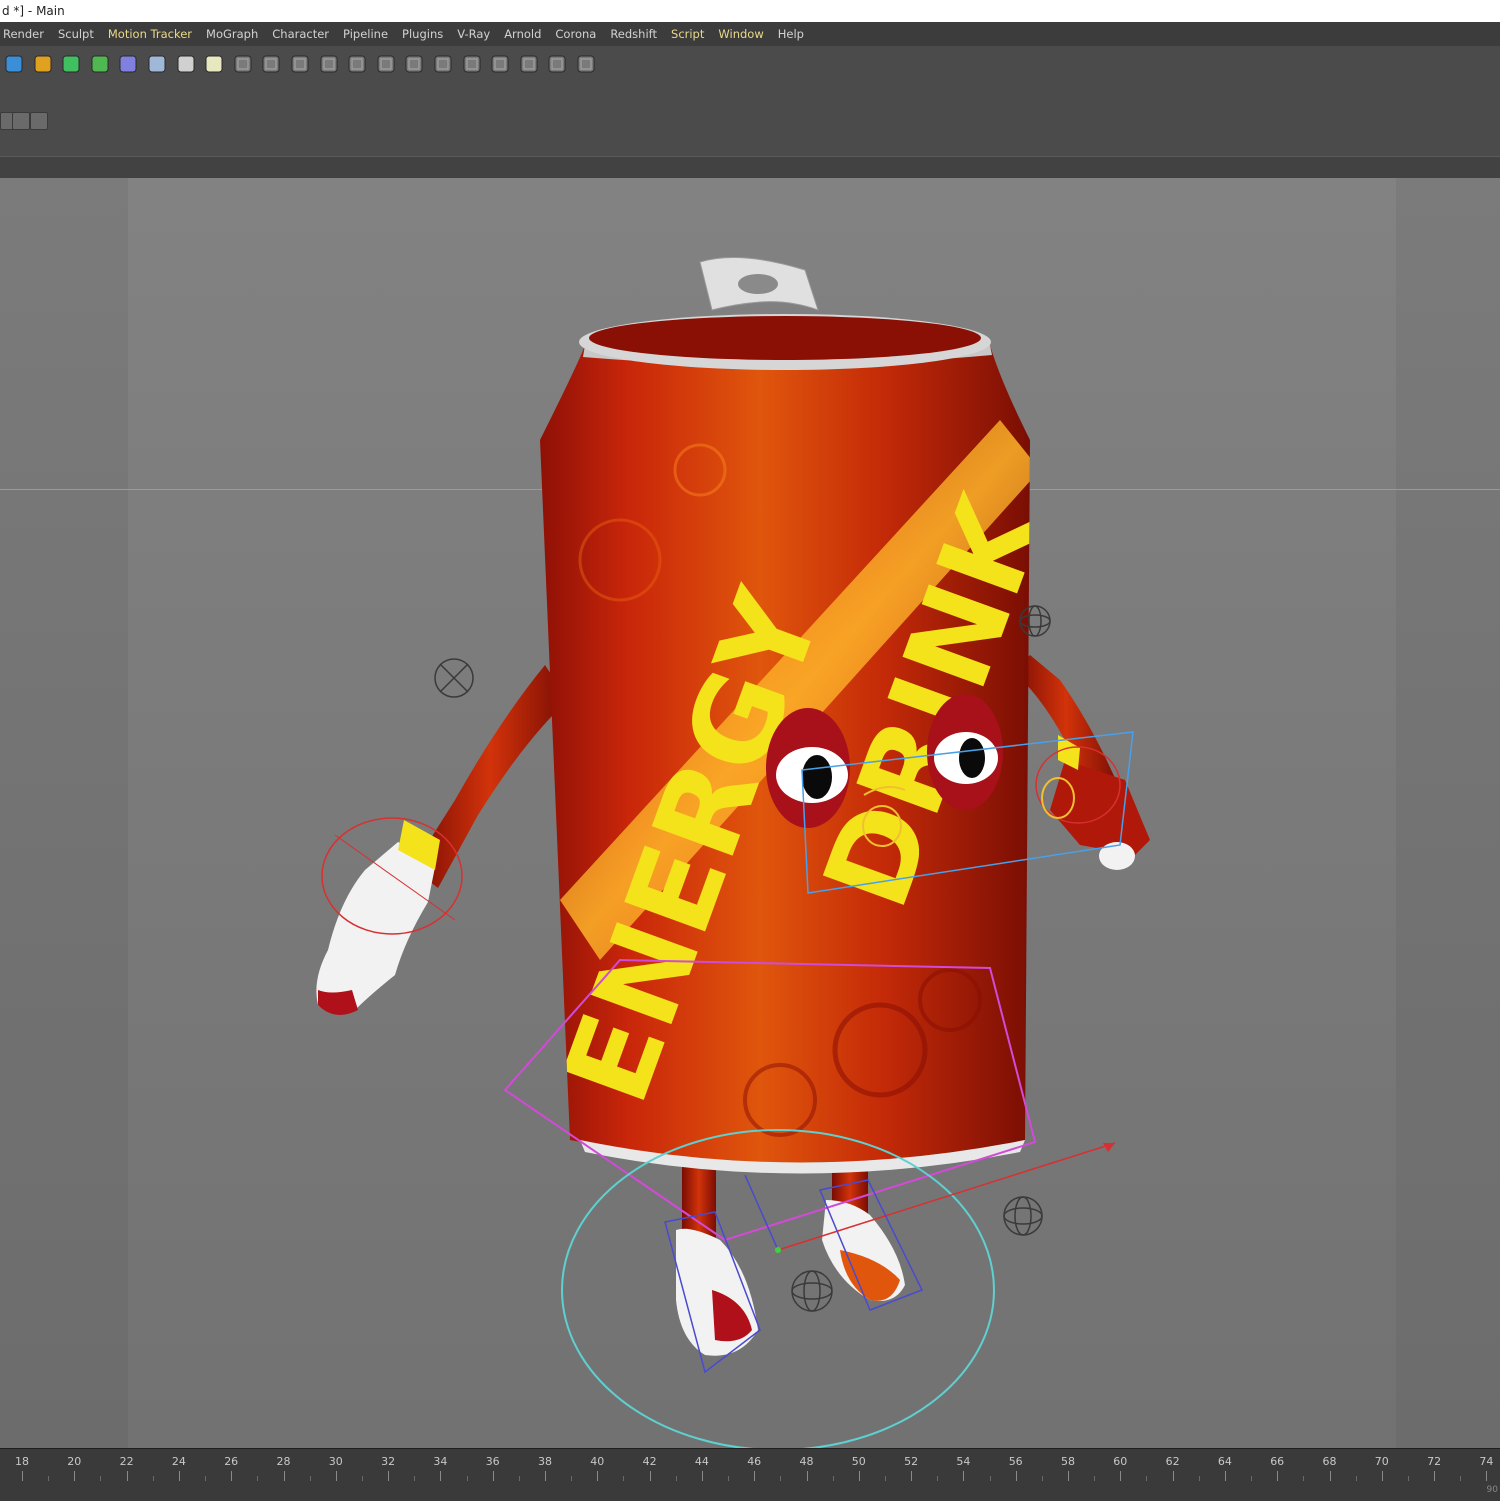 This screenshot has width=1500, height=1501. Describe the element at coordinates (365, 34) in the screenshot. I see `menu-pipeline: Pipeline` at that location.